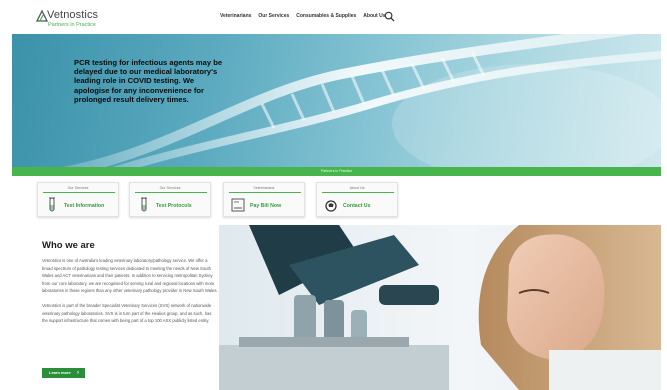 The width and height of the screenshot is (667, 390). Describe the element at coordinates (170, 199) in the screenshot. I see `card-test-protocols: Our Services Test Protocols` at that location.